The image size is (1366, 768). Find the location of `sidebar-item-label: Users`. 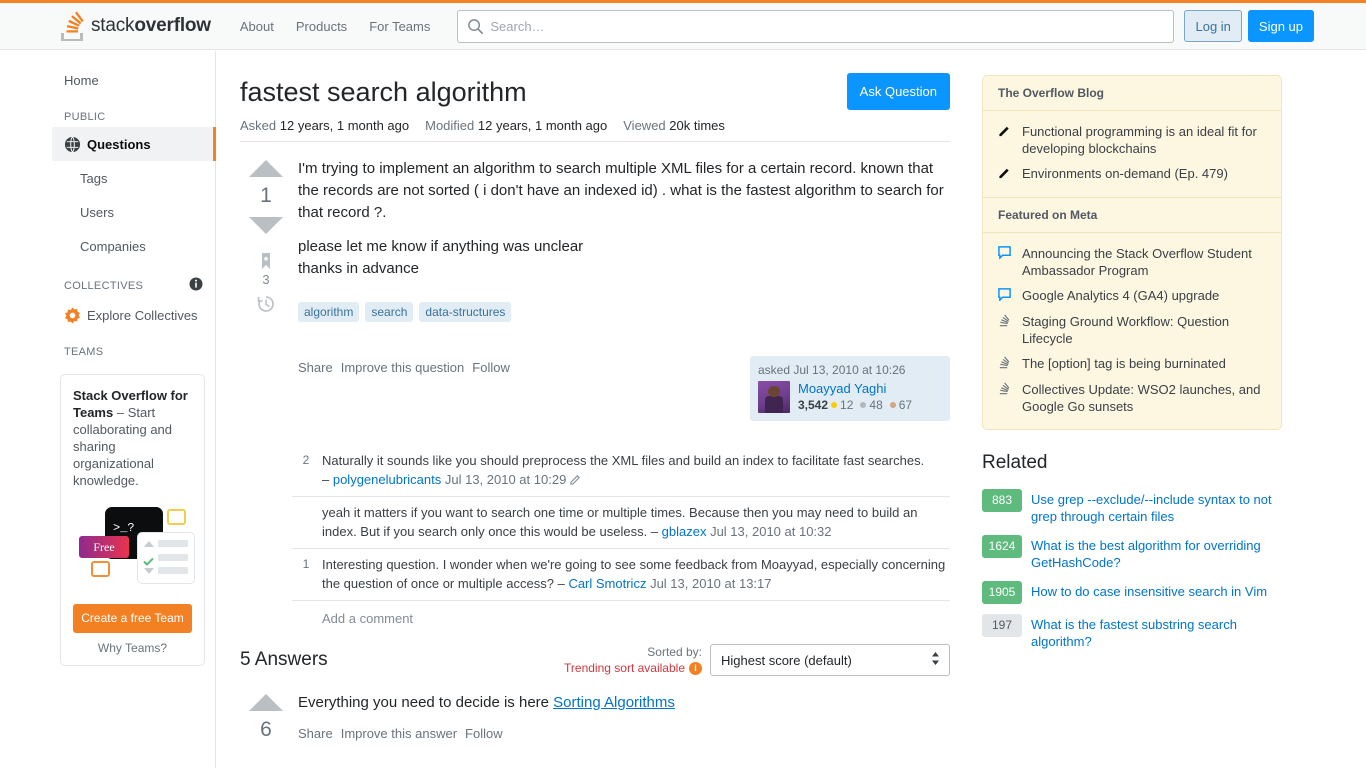

sidebar-item-label: Users is located at coordinates (97, 212).